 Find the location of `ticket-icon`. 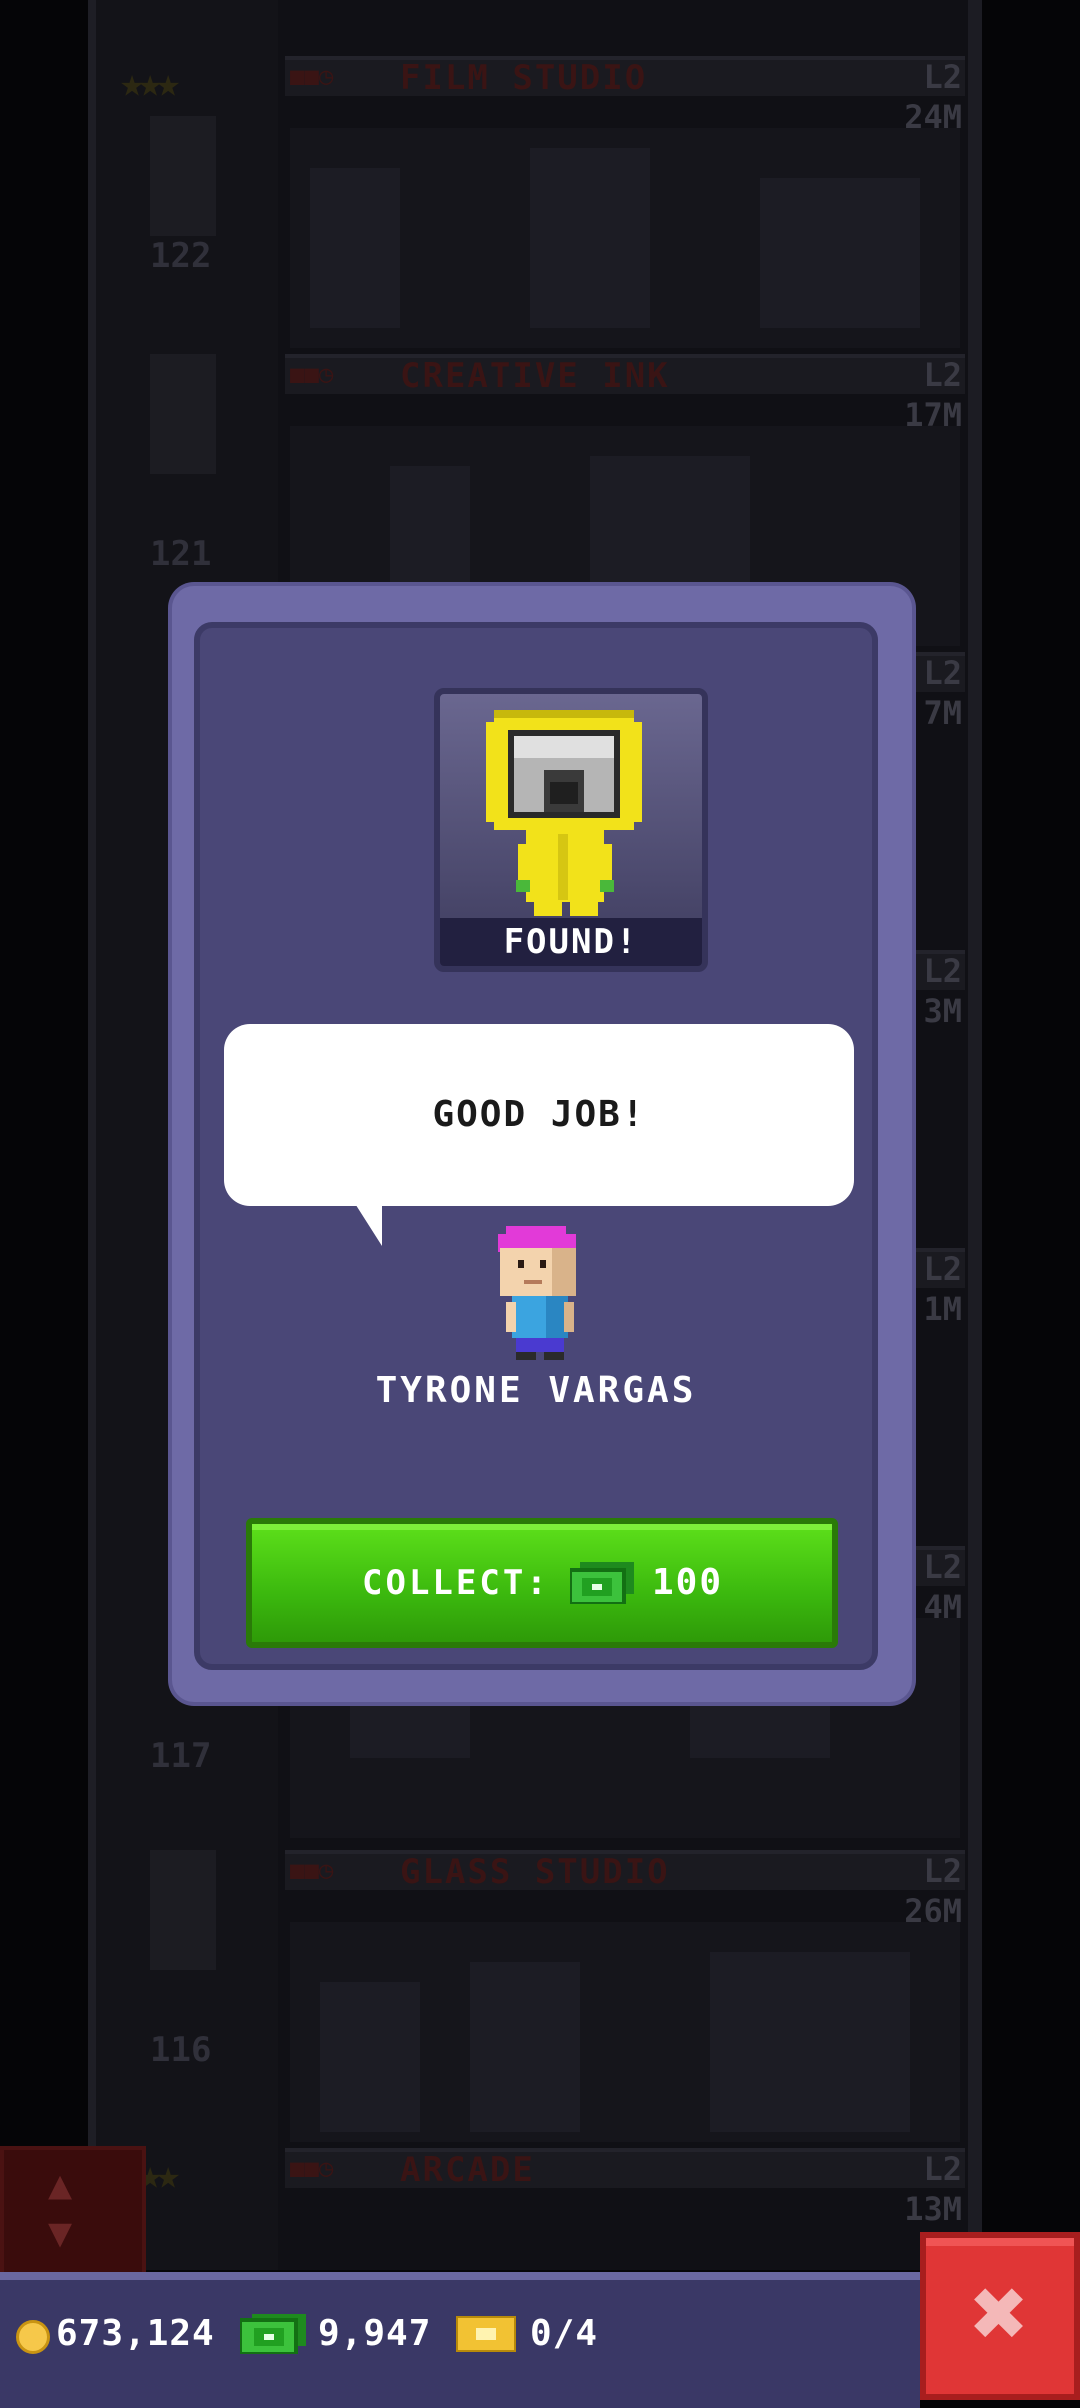

ticket-icon is located at coordinates (486, 2334).